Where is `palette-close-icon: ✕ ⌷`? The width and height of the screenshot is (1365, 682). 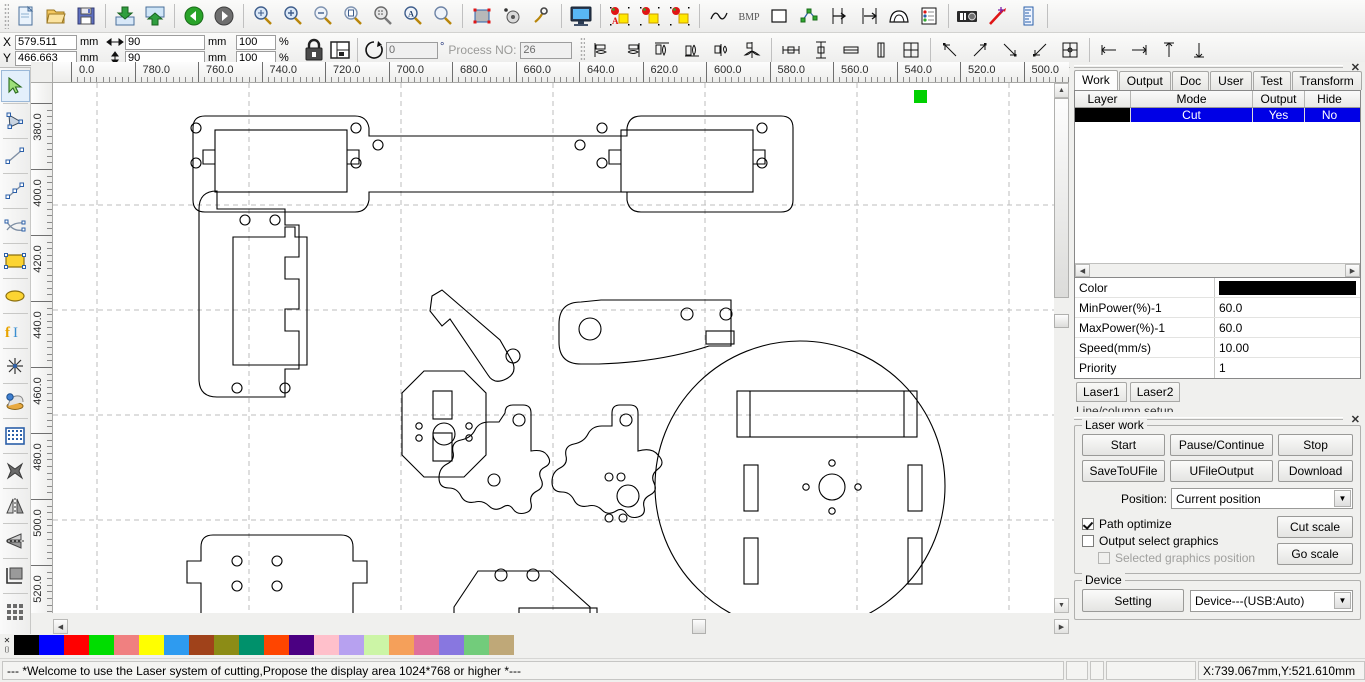 palette-close-icon: ✕ ⌷ is located at coordinates (7, 645).